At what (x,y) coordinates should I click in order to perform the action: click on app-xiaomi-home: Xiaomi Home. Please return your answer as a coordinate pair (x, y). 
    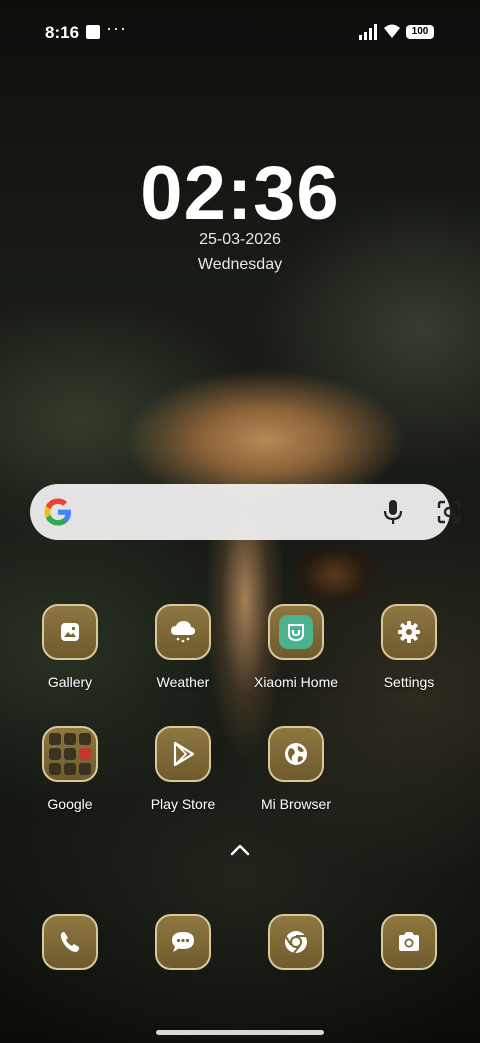
    Looking at the image, I should click on (296, 647).